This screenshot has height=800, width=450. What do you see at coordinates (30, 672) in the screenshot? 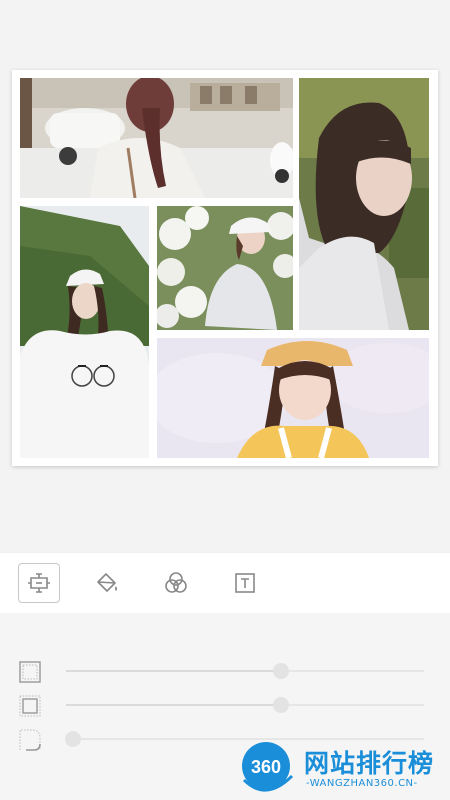
I see `outer-border-icon` at bounding box center [30, 672].